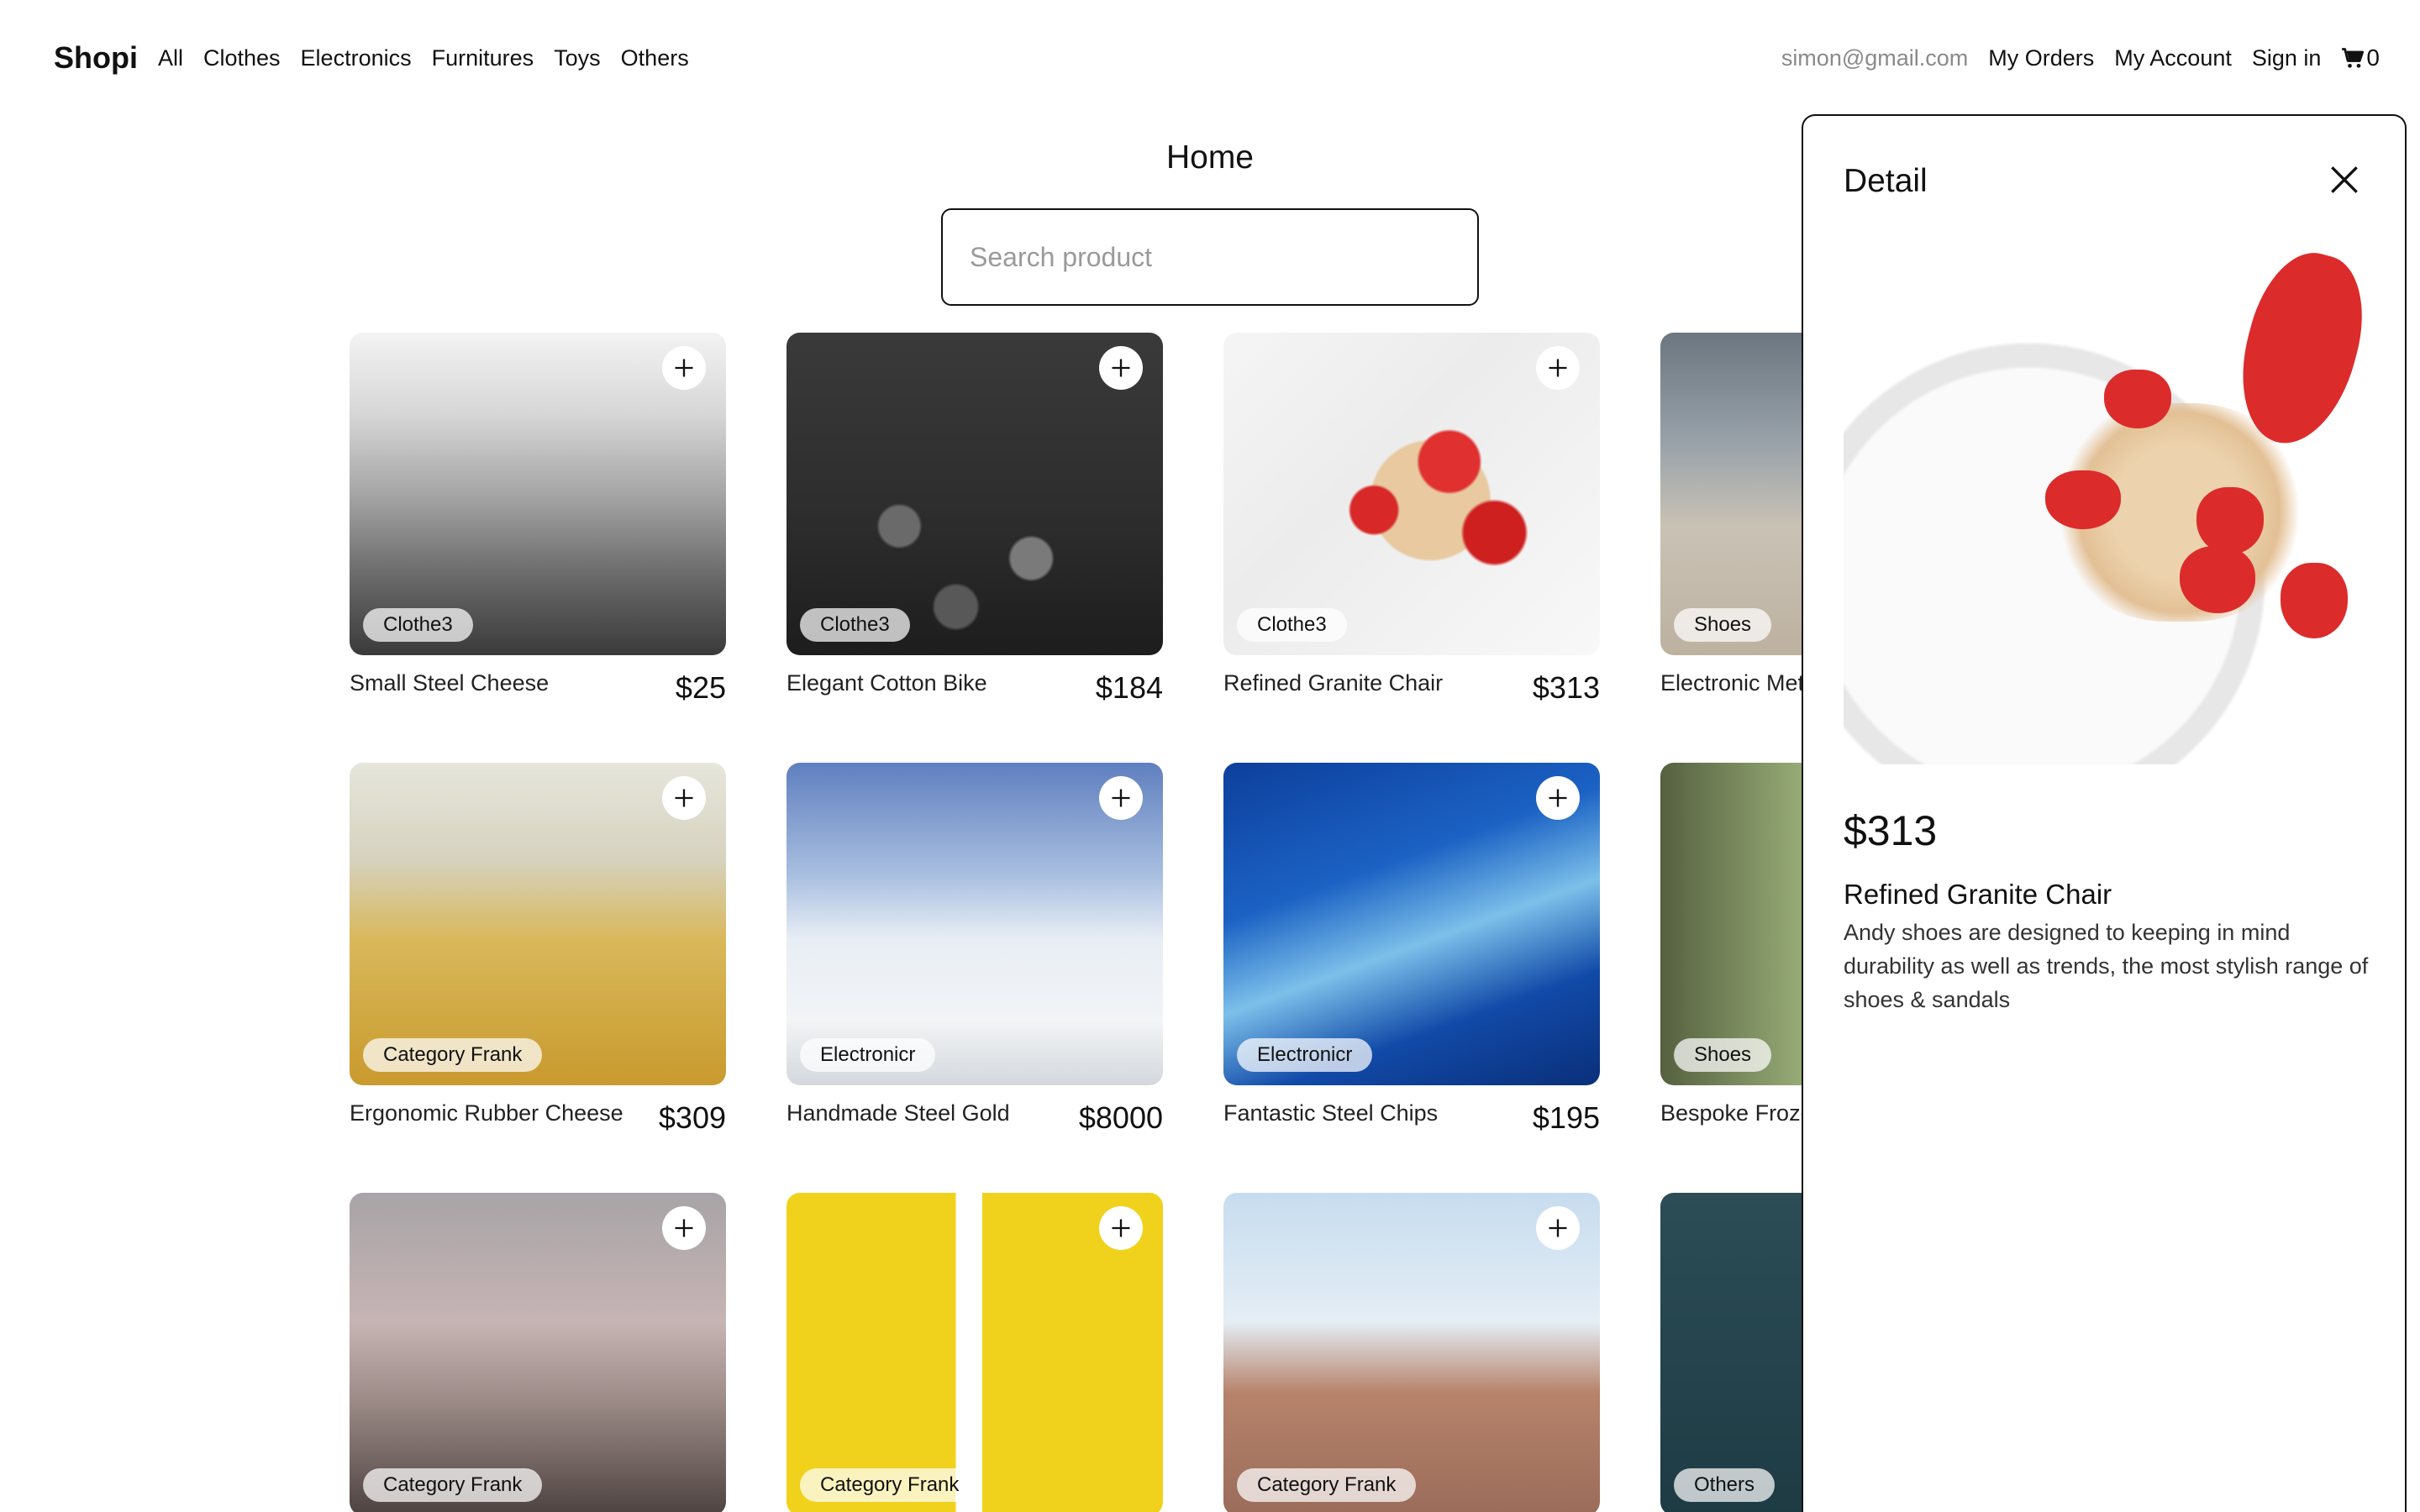 Image resolution: width=2420 pixels, height=1512 pixels. I want to click on cart-button: 0, so click(2360, 58).